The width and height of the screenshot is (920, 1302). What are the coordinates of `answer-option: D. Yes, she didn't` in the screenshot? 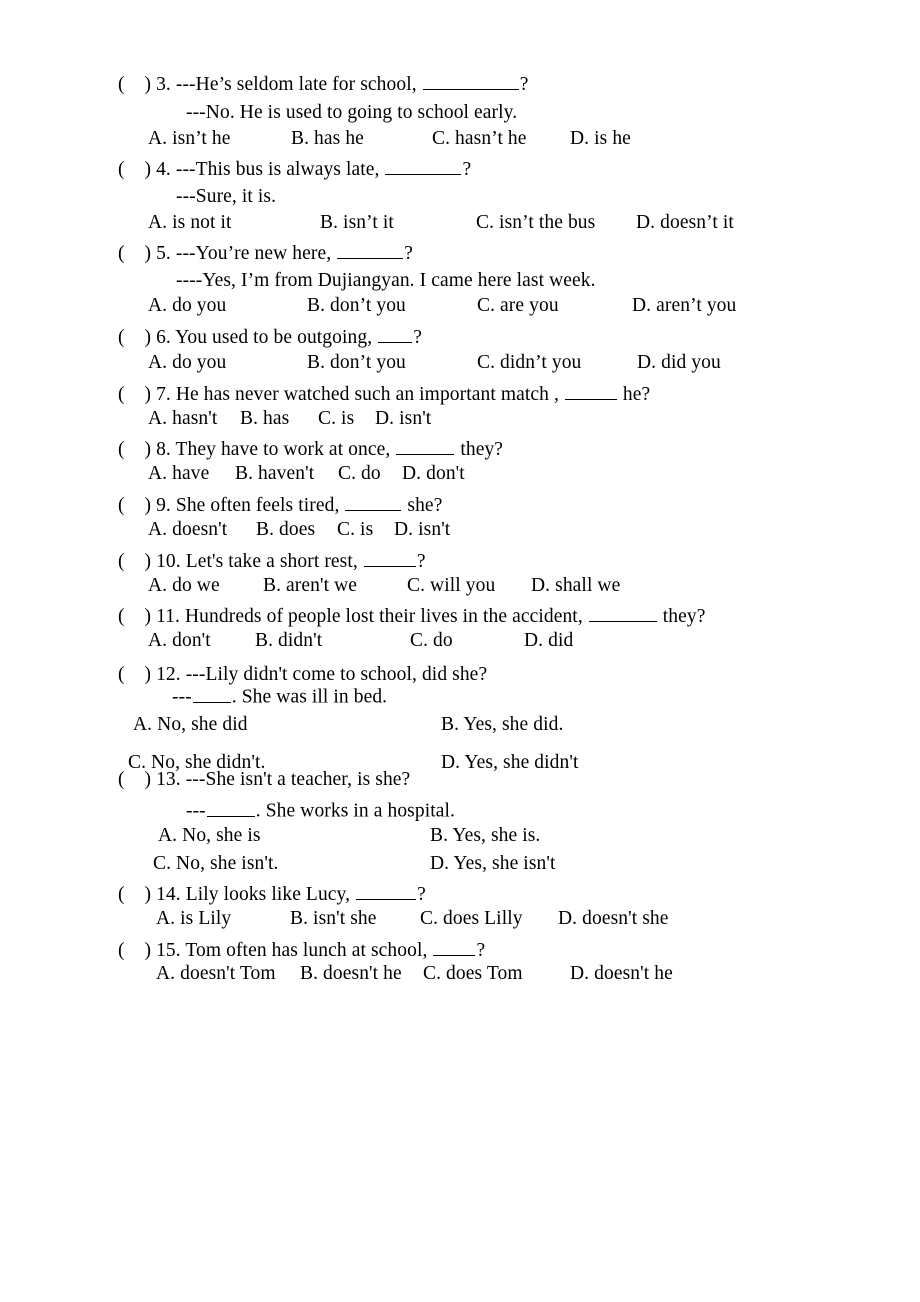 It's located at (510, 763).